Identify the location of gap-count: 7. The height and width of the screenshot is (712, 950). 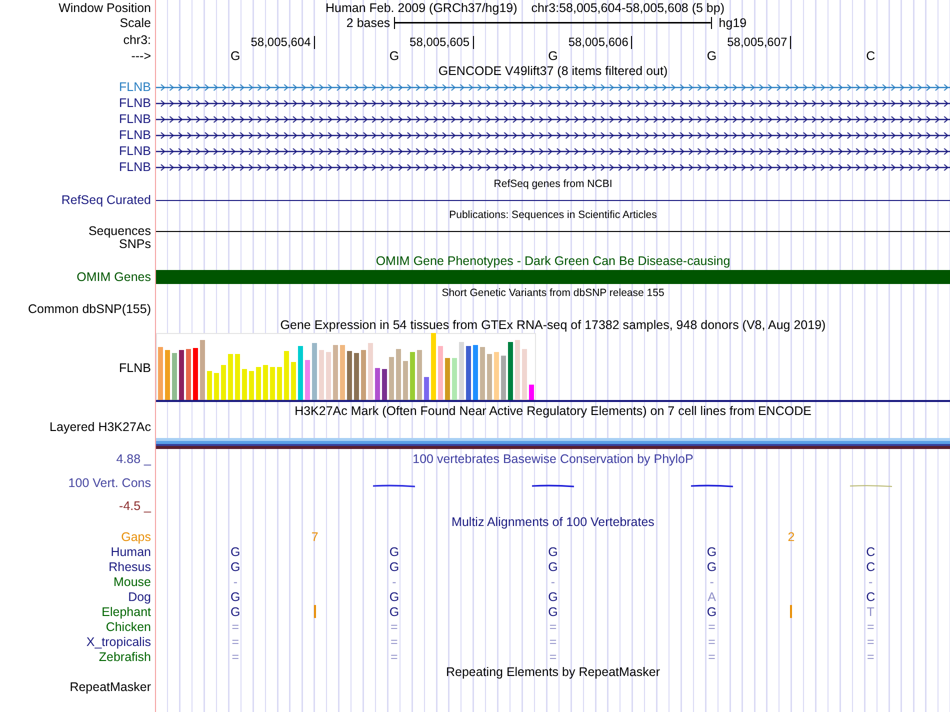
(314, 537).